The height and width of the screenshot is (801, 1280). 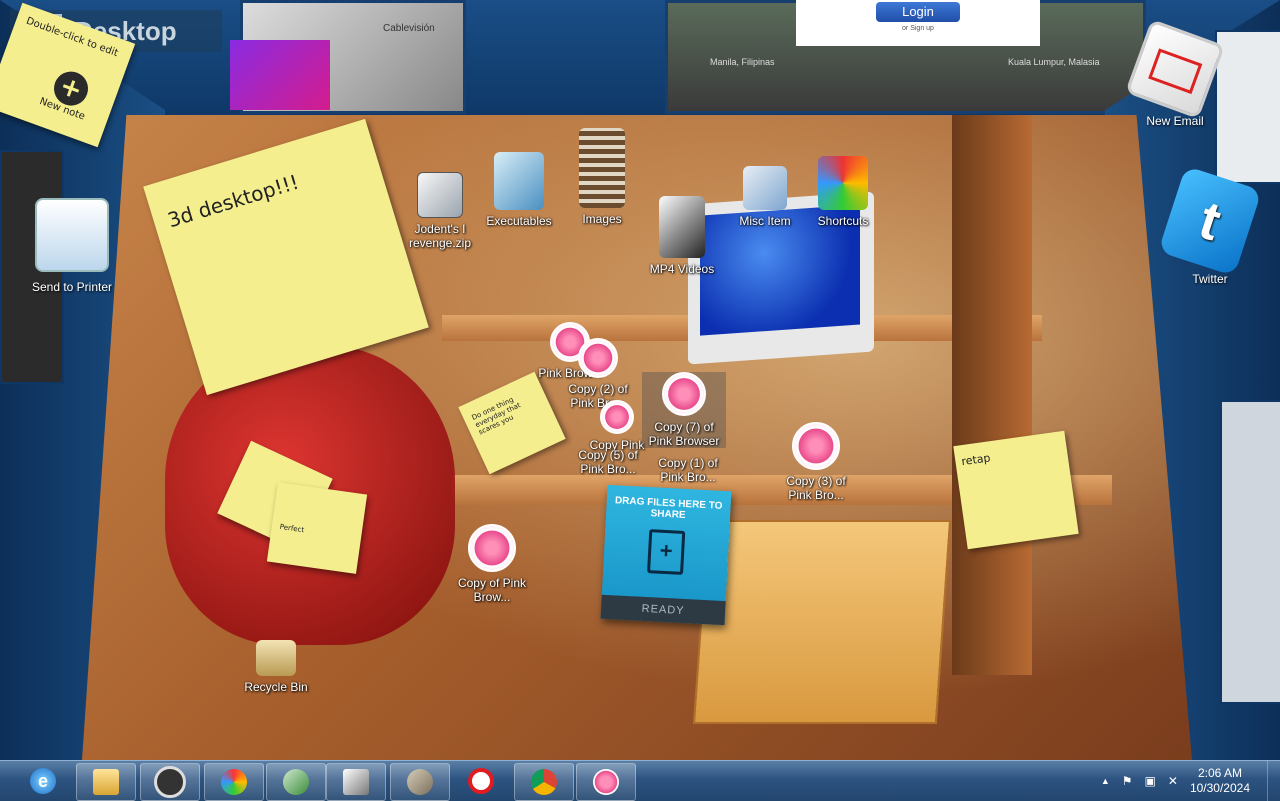 I want to click on desktop-icon-mp4: MP4 Videos, so click(x=682, y=236).